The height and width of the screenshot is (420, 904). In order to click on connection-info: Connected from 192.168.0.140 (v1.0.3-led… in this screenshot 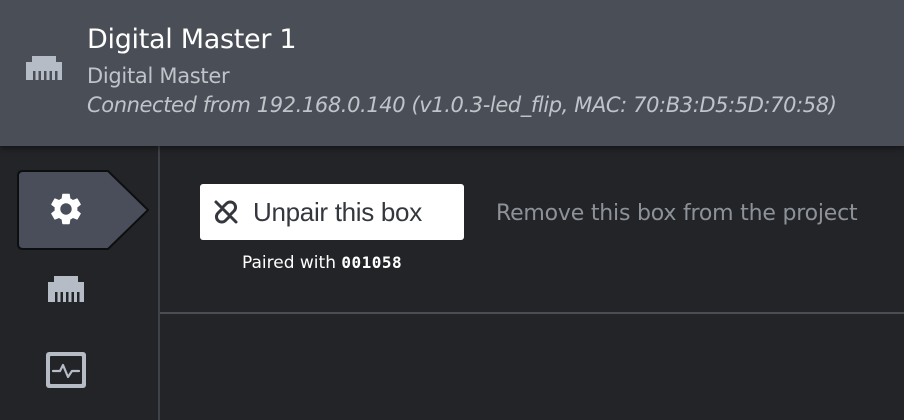, I will do `click(462, 105)`.